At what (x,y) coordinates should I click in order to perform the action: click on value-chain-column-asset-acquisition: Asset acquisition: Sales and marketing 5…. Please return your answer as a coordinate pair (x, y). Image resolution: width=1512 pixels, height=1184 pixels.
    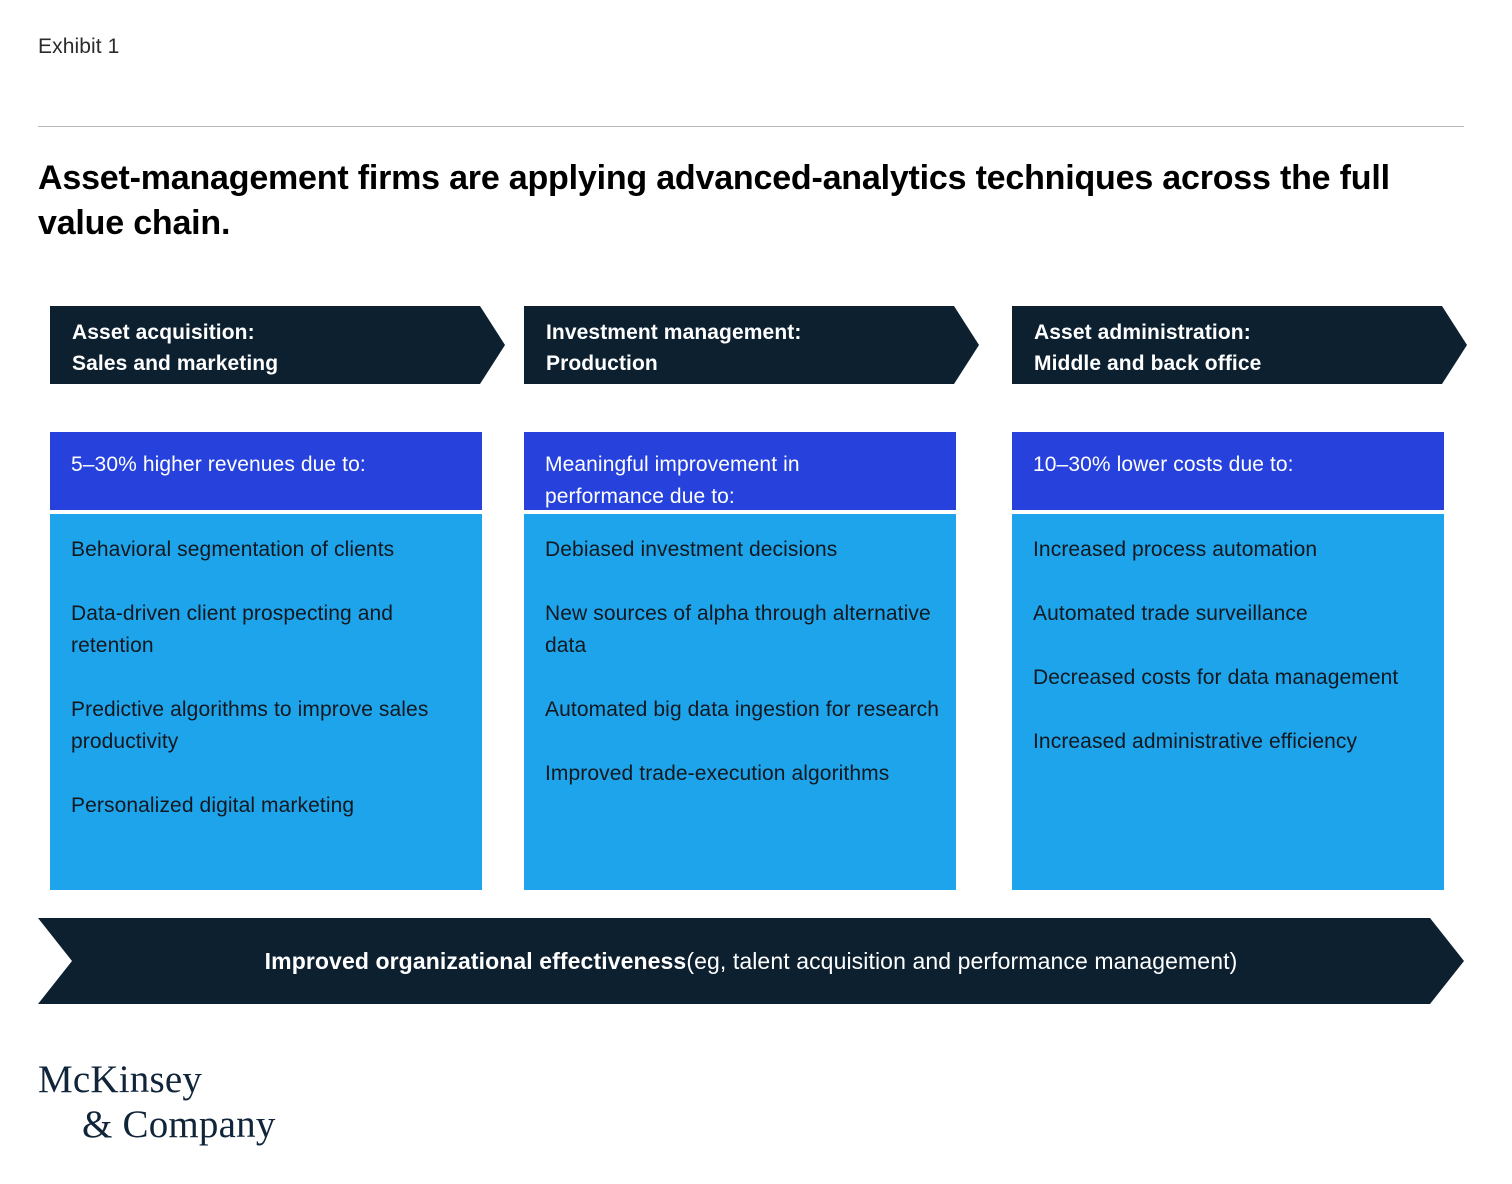
    Looking at the image, I should click on (277, 598).